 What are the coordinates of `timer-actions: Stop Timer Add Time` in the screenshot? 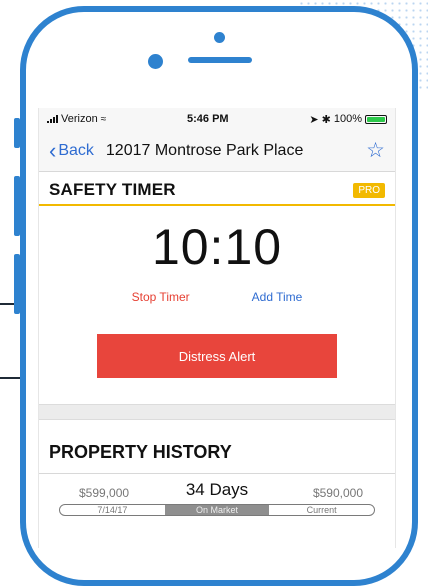 It's located at (217, 297).